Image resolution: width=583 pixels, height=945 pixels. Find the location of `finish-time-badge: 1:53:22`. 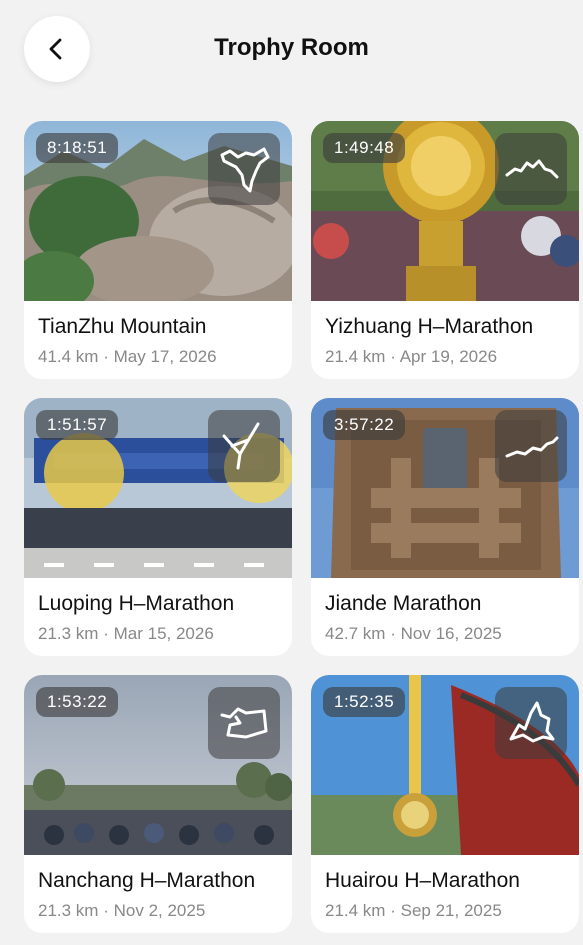

finish-time-badge: 1:53:22 is located at coordinates (77, 702).